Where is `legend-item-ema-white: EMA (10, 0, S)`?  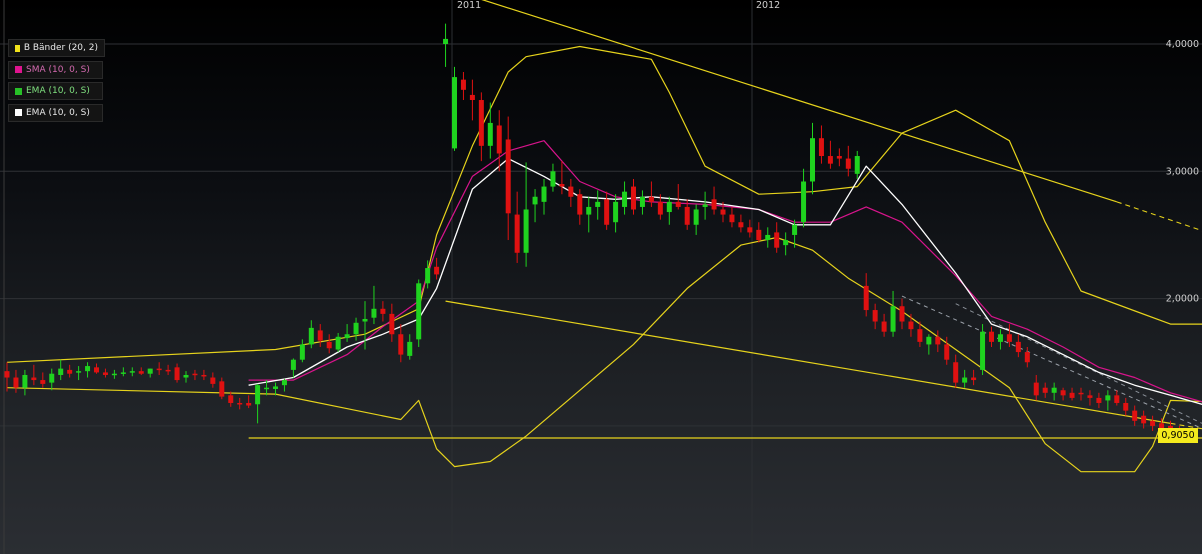 legend-item-ema-white: EMA (10, 0, S) is located at coordinates (55, 112).